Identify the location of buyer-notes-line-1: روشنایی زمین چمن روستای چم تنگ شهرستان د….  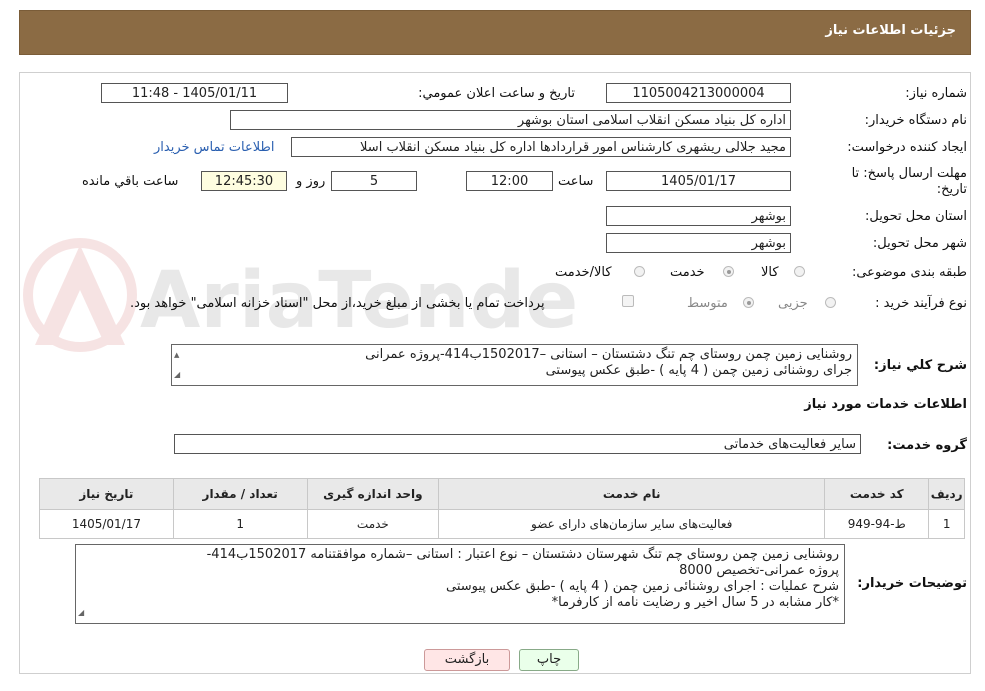
(522, 554).